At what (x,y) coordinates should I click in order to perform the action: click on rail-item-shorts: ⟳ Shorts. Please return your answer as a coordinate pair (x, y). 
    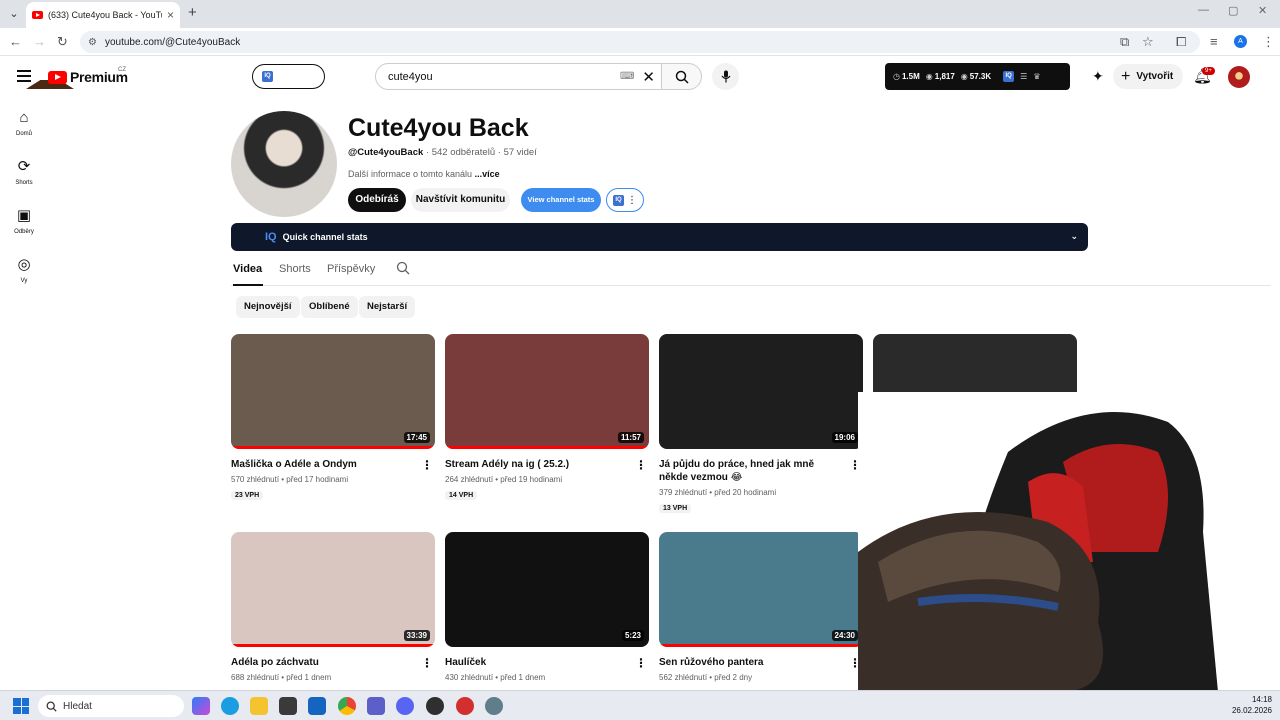
    Looking at the image, I should click on (24, 172).